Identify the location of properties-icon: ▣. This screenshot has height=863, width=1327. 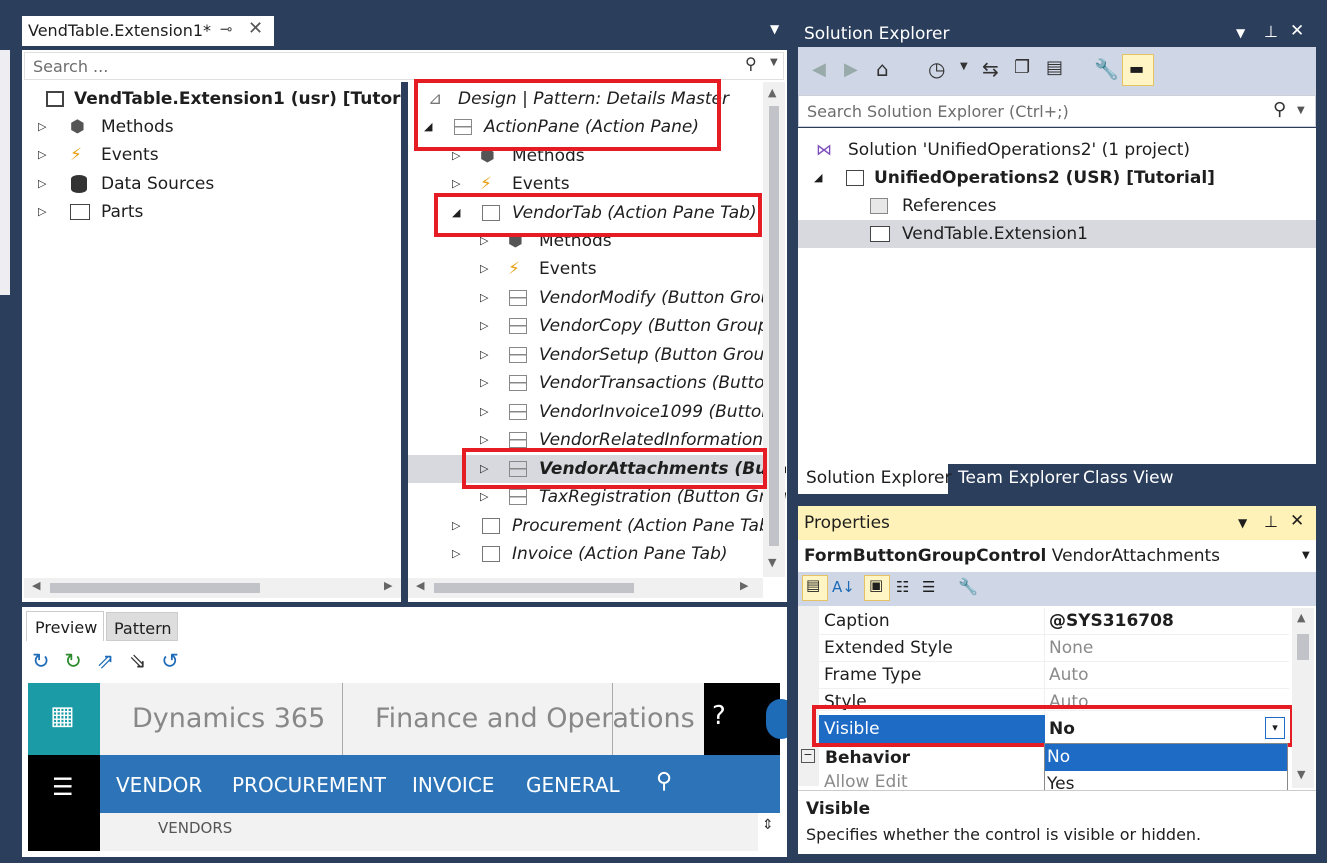
(877, 588).